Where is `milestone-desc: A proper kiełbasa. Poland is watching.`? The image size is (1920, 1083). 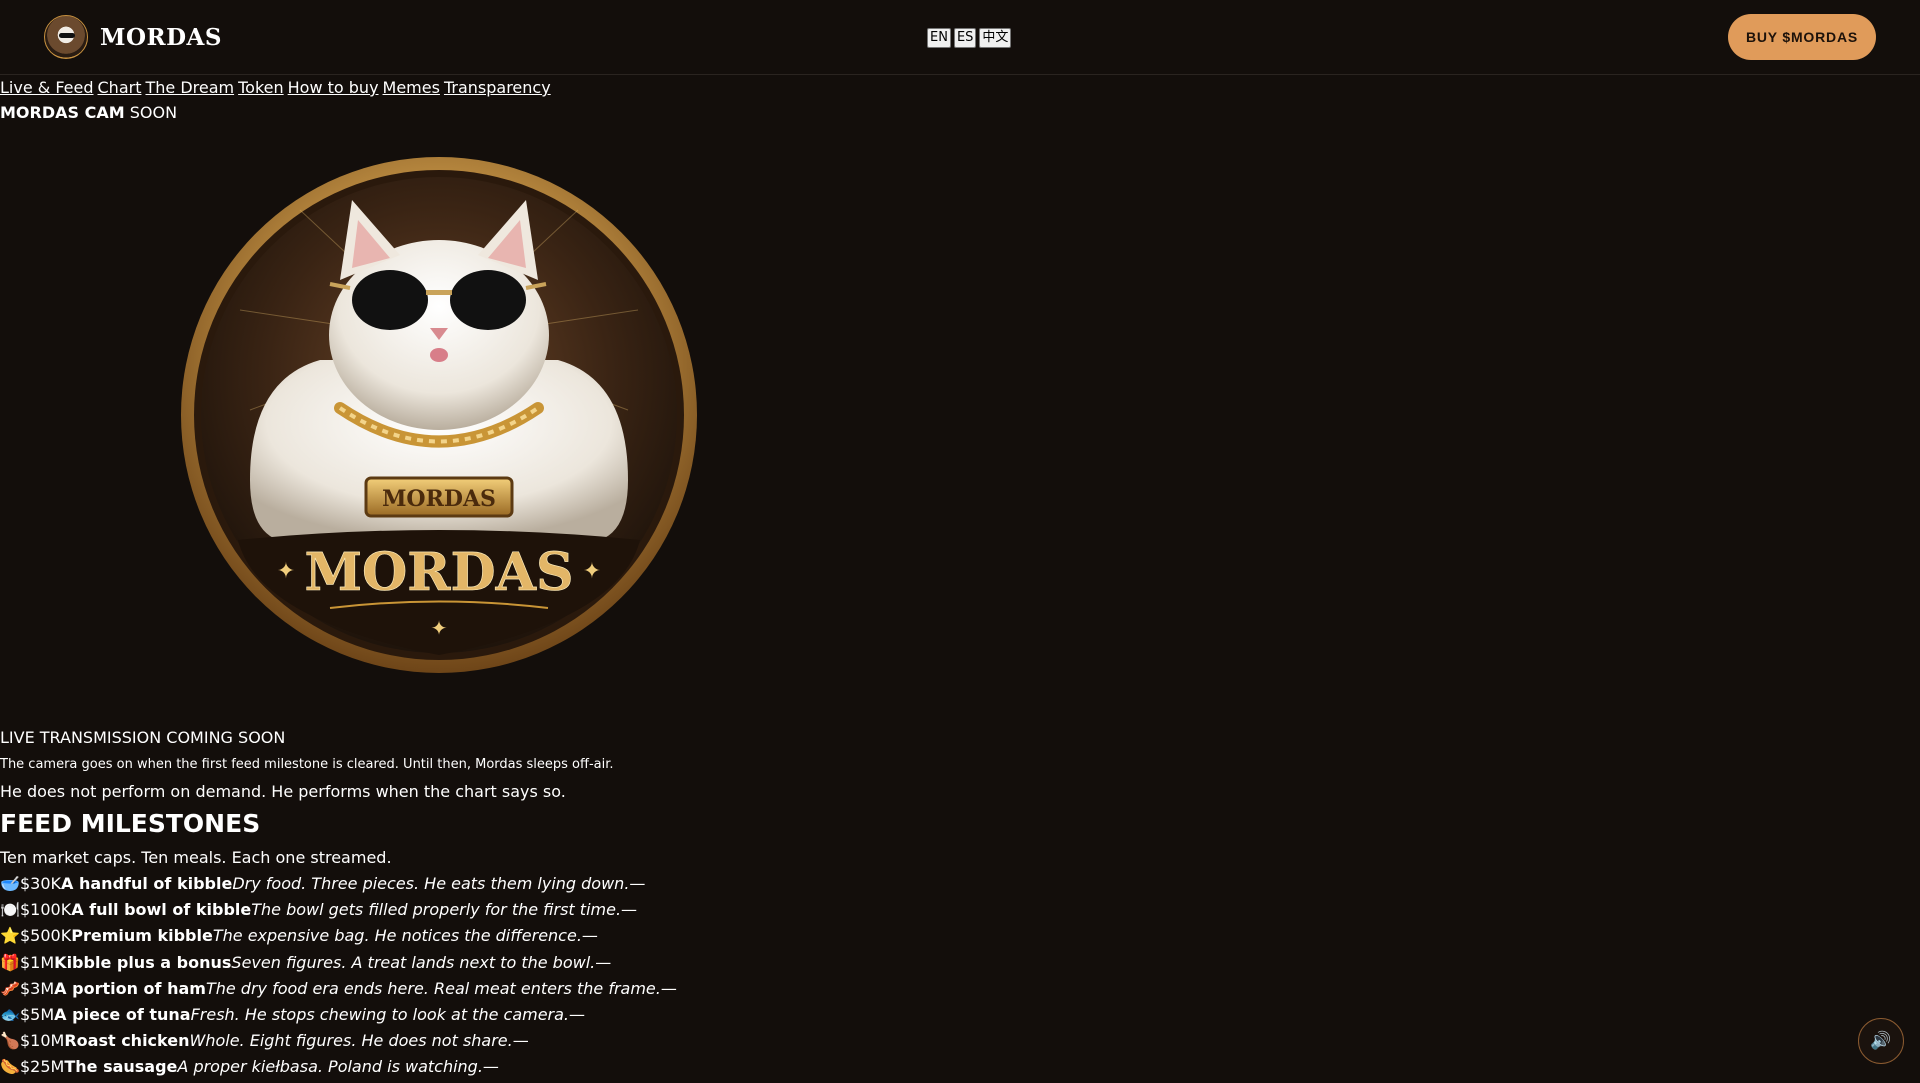
milestone-desc: A proper kiełbasa. Poland is watching. is located at coordinates (330, 1067).